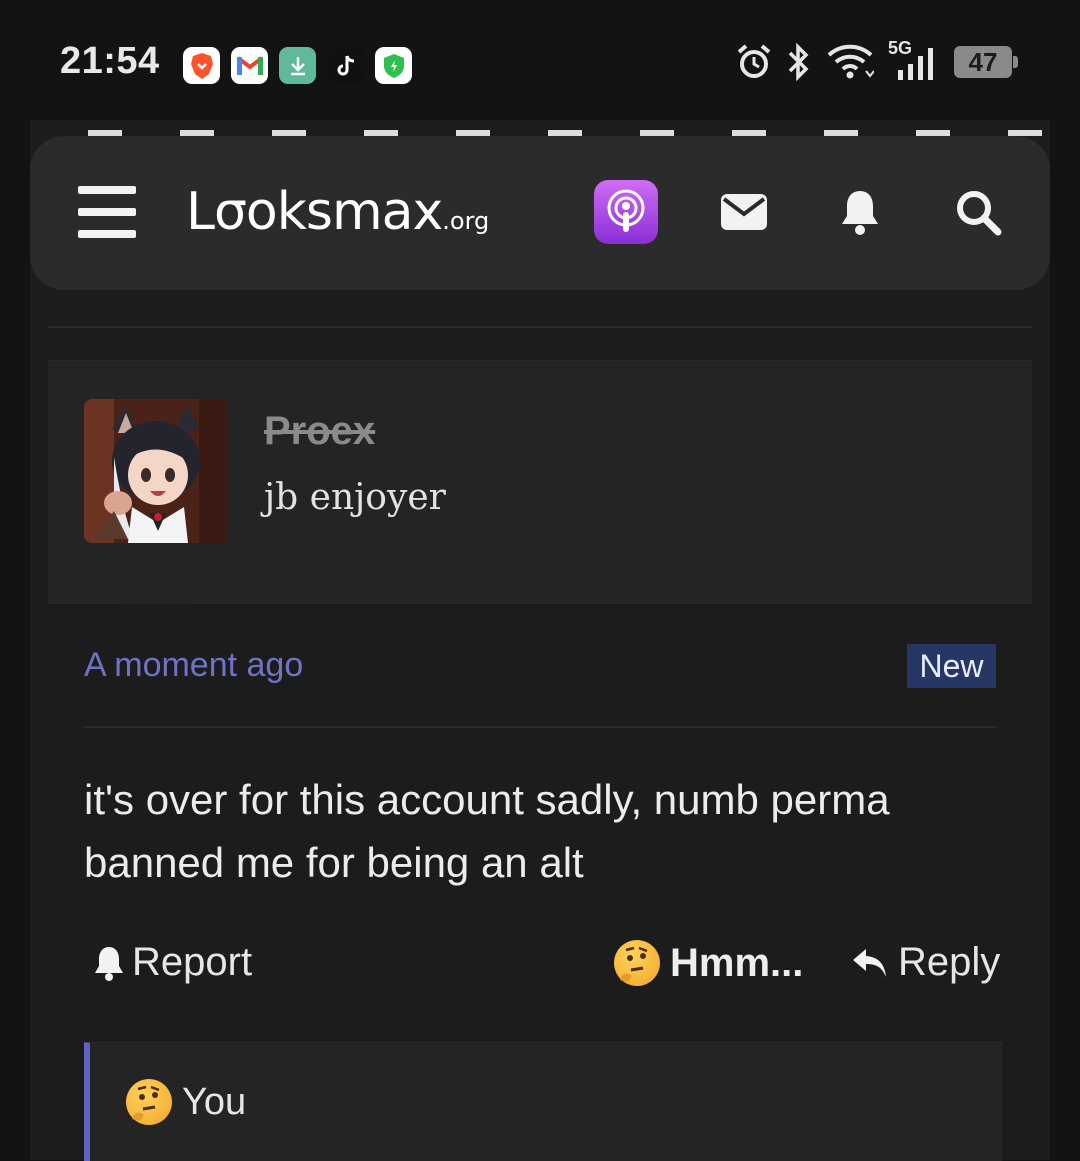 This screenshot has width=1080, height=1161. I want to click on reply-button: Reply, so click(925, 962).